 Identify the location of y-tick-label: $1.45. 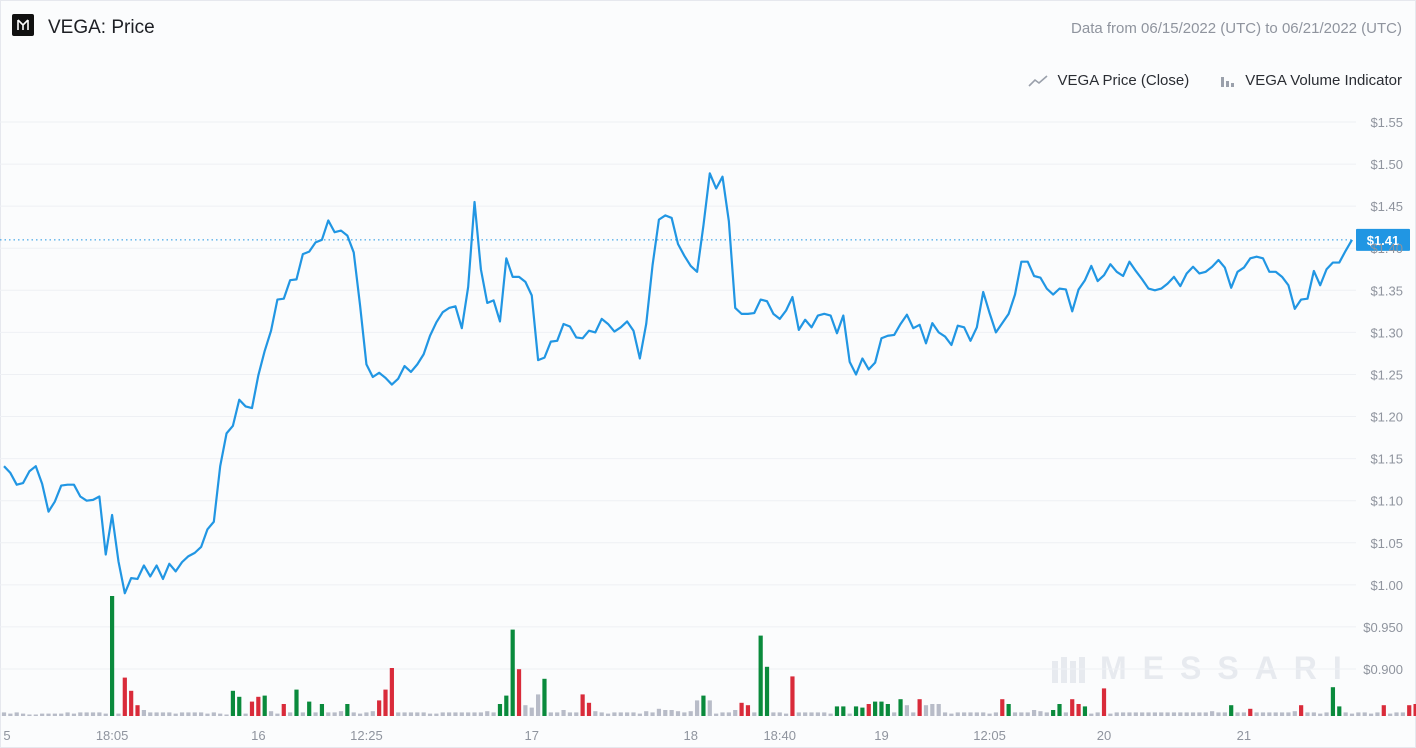
(1386, 206).